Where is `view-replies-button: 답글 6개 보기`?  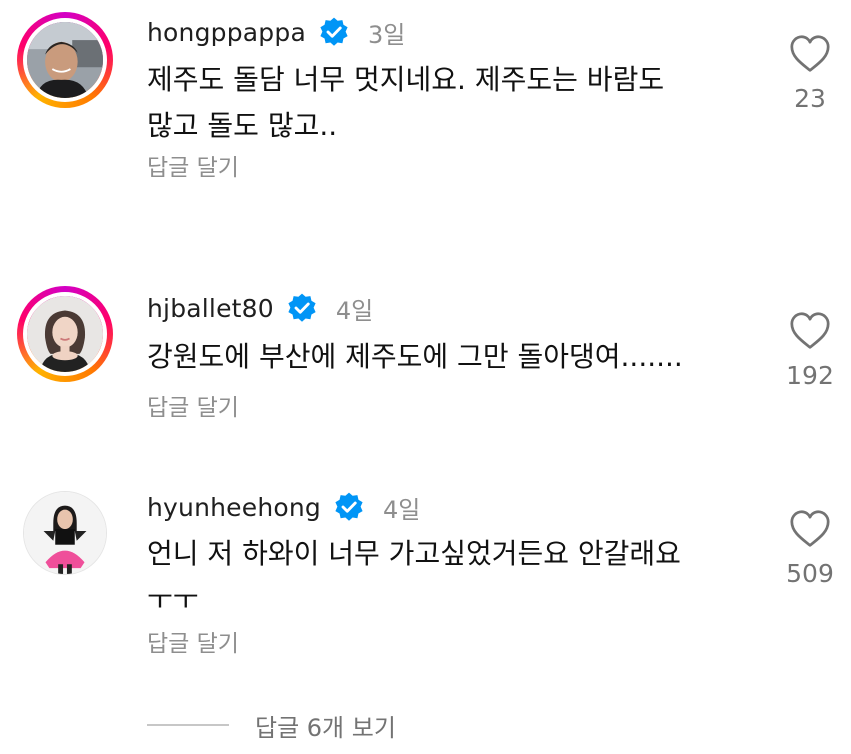 view-replies-button: 답글 6개 보기 is located at coordinates (271, 725).